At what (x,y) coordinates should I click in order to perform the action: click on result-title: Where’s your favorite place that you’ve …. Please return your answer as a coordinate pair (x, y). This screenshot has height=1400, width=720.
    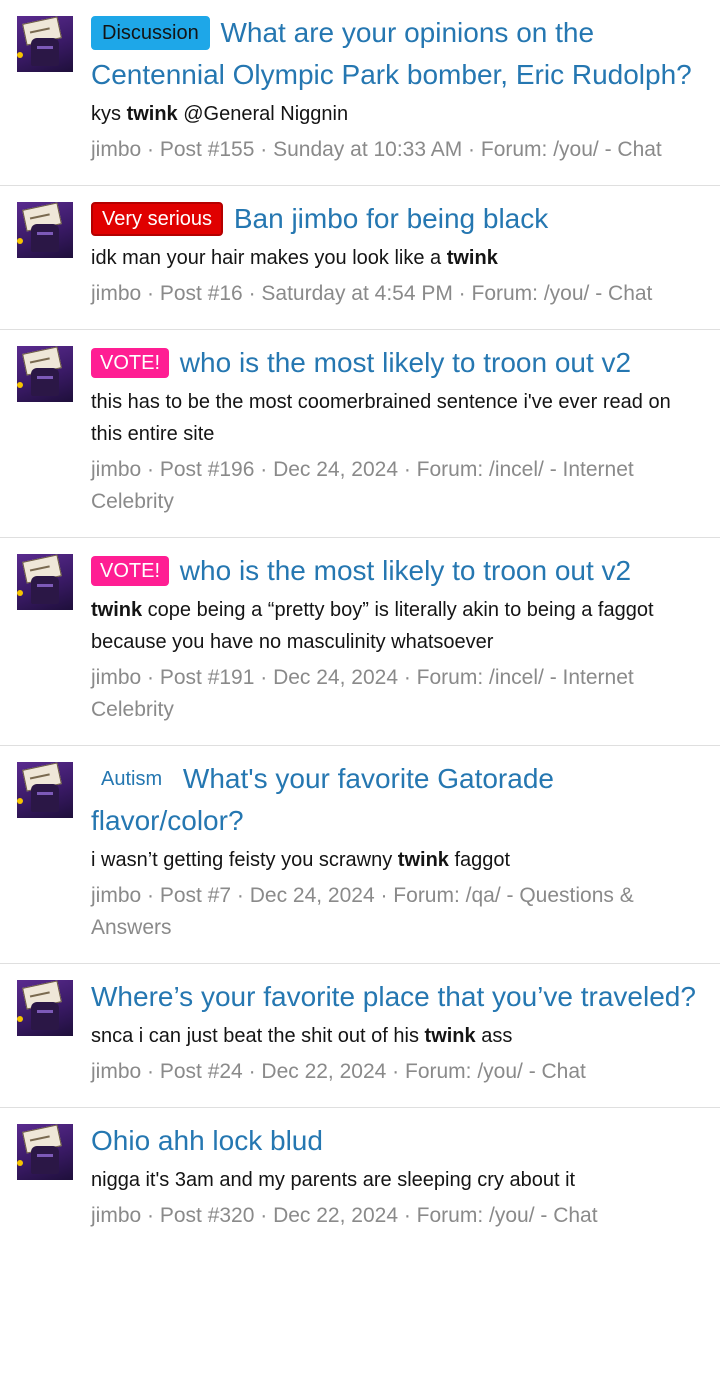
    Looking at the image, I should click on (396, 997).